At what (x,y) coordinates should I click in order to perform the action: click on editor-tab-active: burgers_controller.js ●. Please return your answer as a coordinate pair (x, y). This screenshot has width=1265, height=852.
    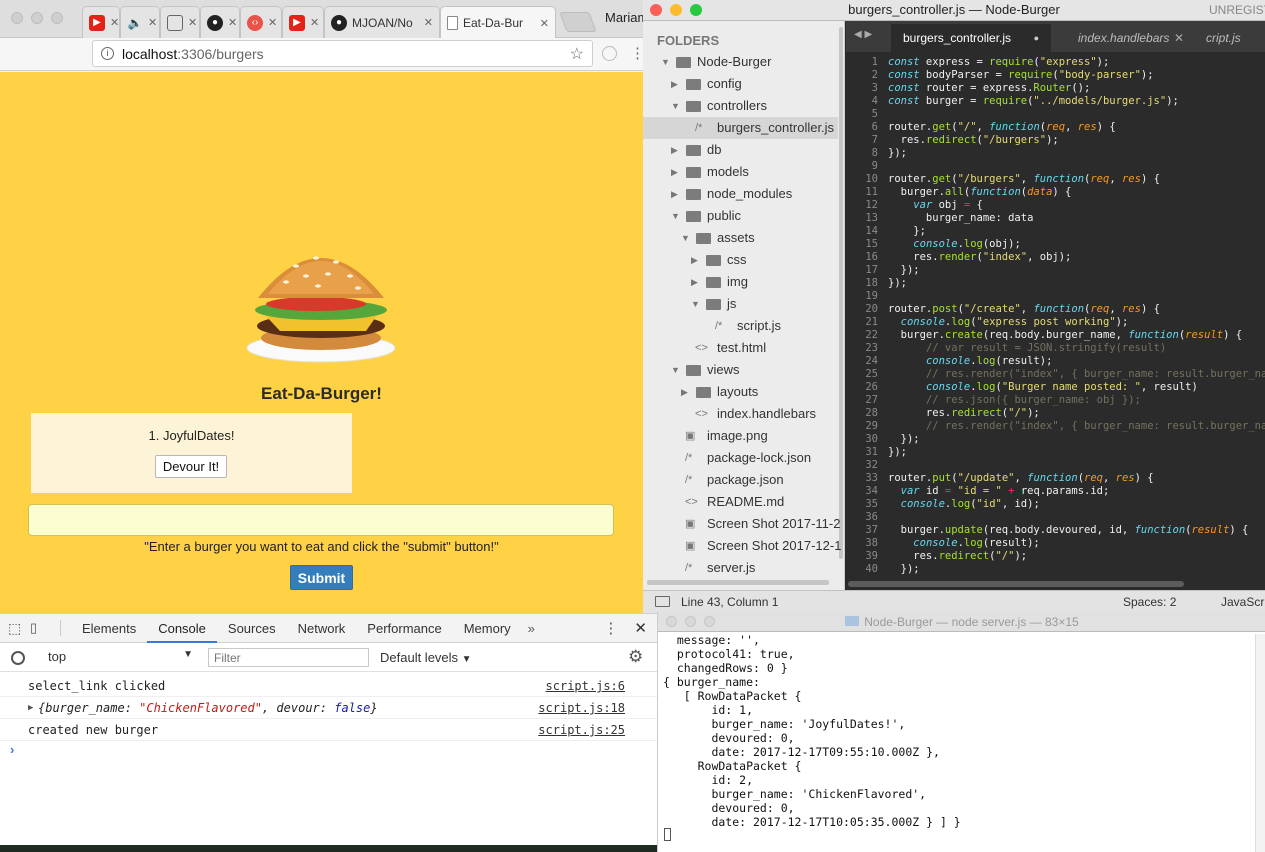
    Looking at the image, I should click on (971, 38).